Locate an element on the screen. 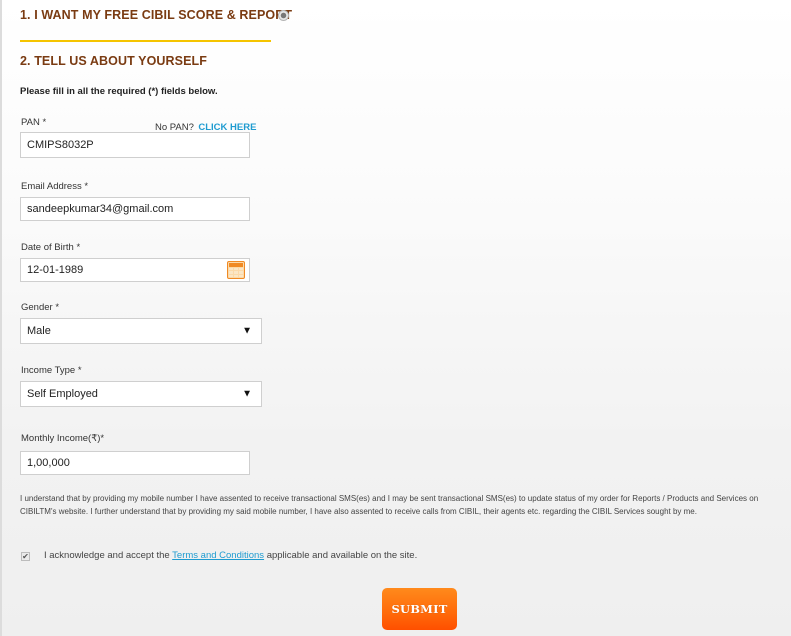 The height and width of the screenshot is (636, 791). email-value: sandeepkumar34@gmail.com is located at coordinates (100, 209).